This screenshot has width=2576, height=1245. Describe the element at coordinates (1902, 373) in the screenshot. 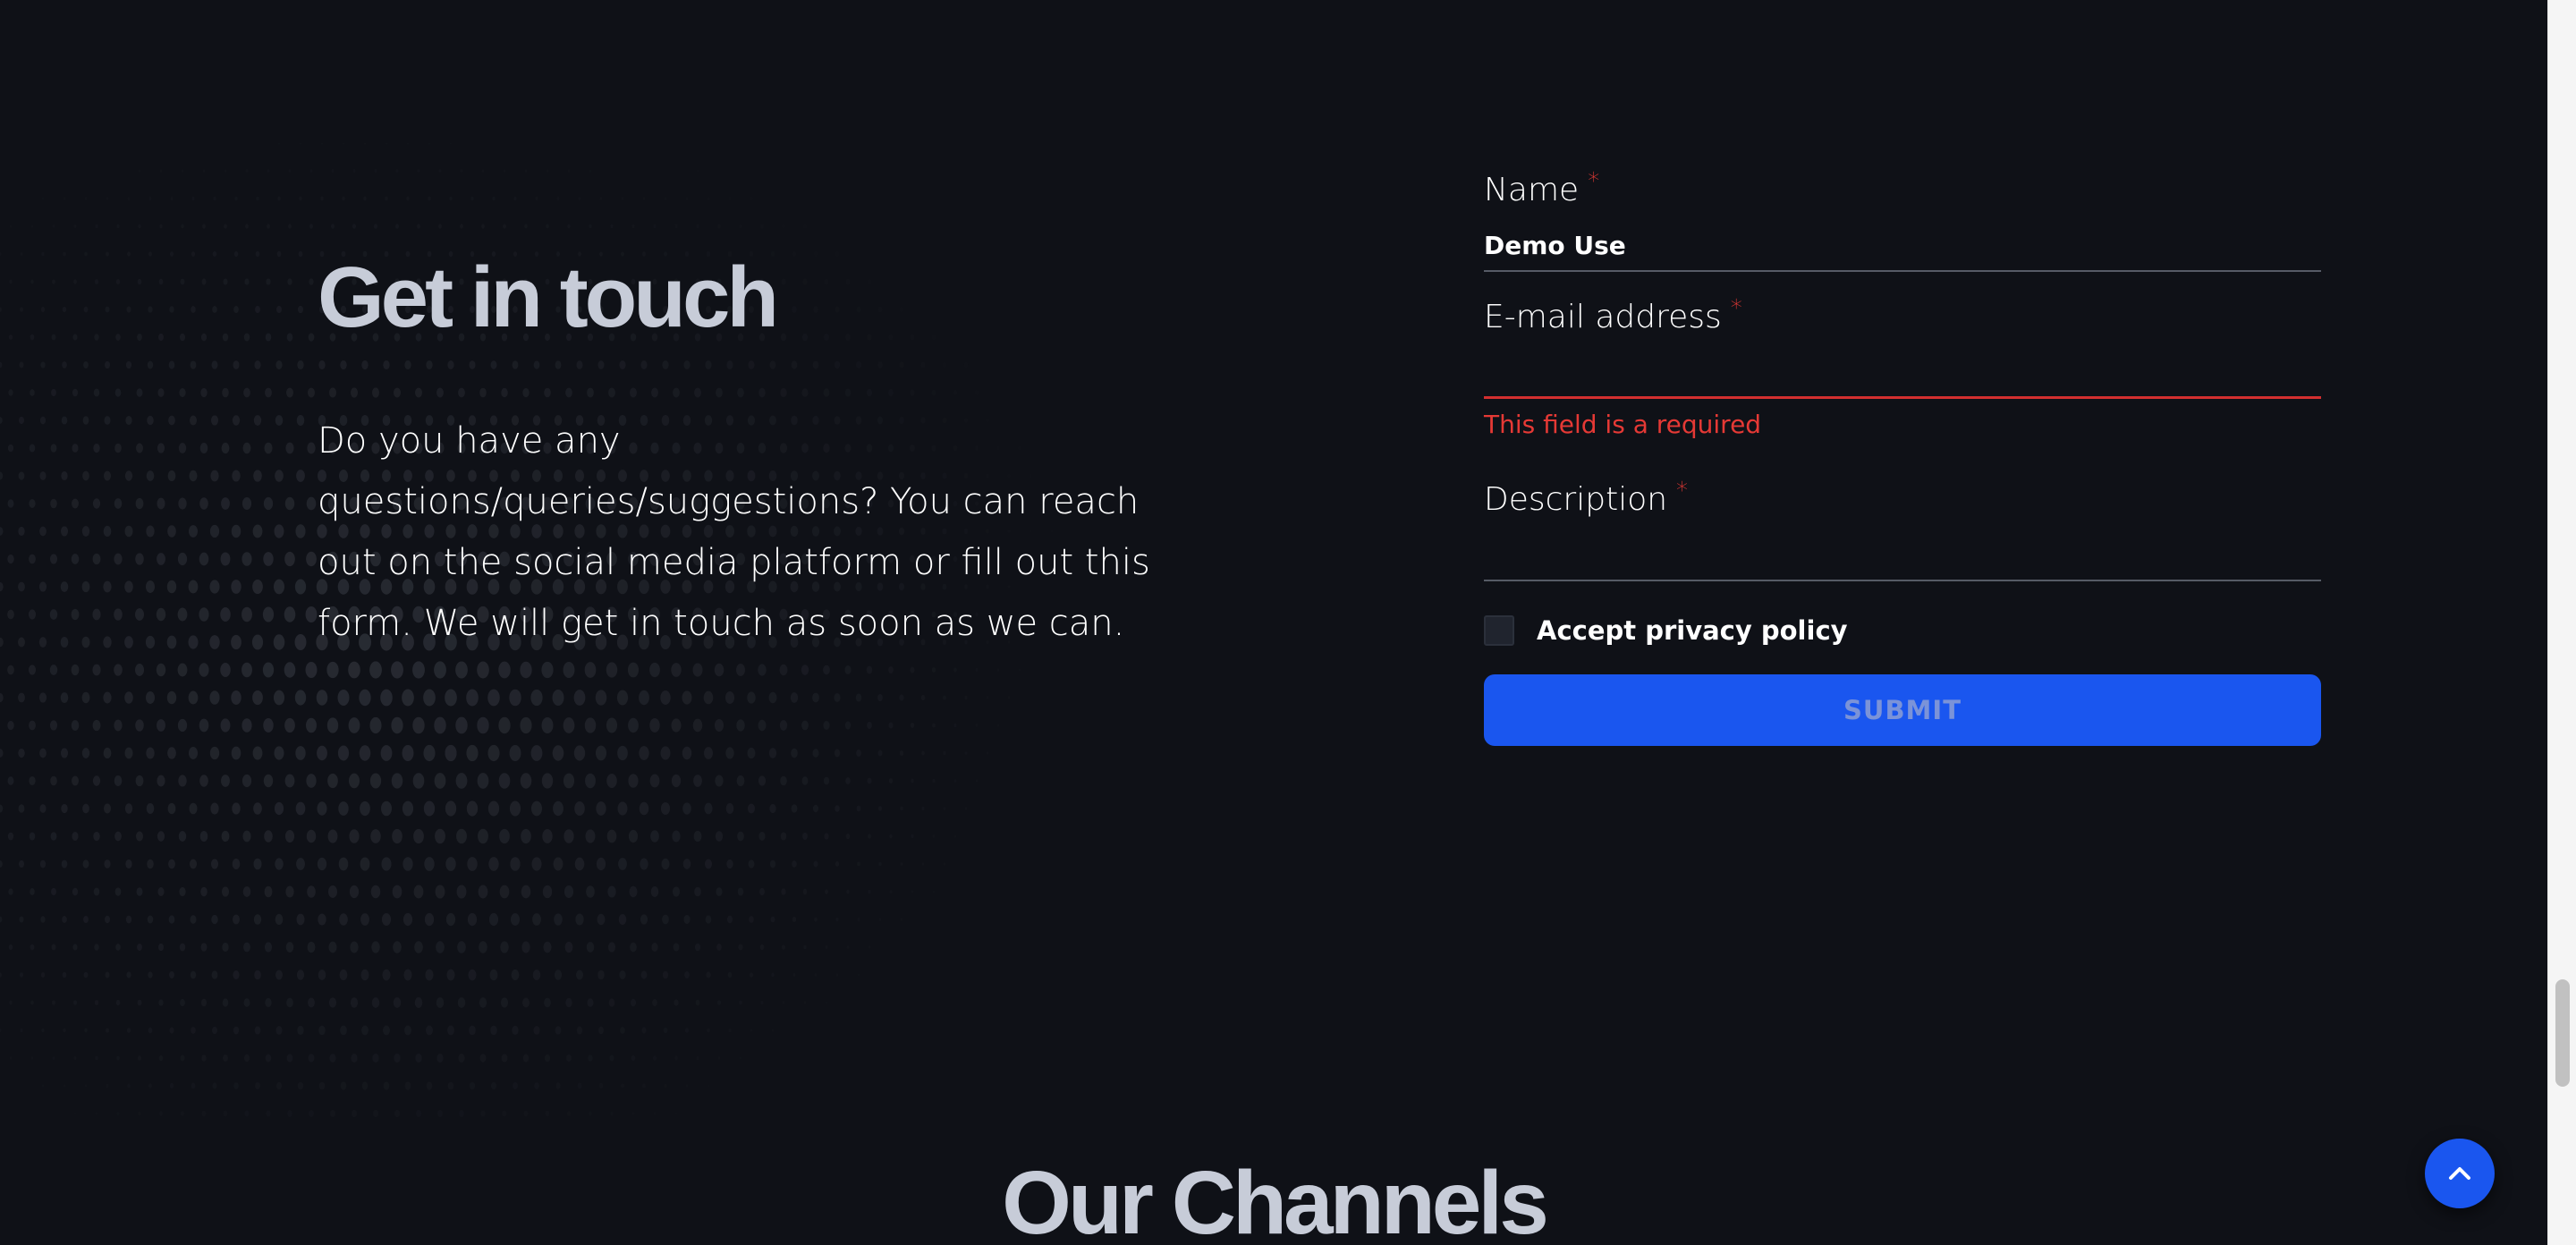

I see `email-input` at that location.